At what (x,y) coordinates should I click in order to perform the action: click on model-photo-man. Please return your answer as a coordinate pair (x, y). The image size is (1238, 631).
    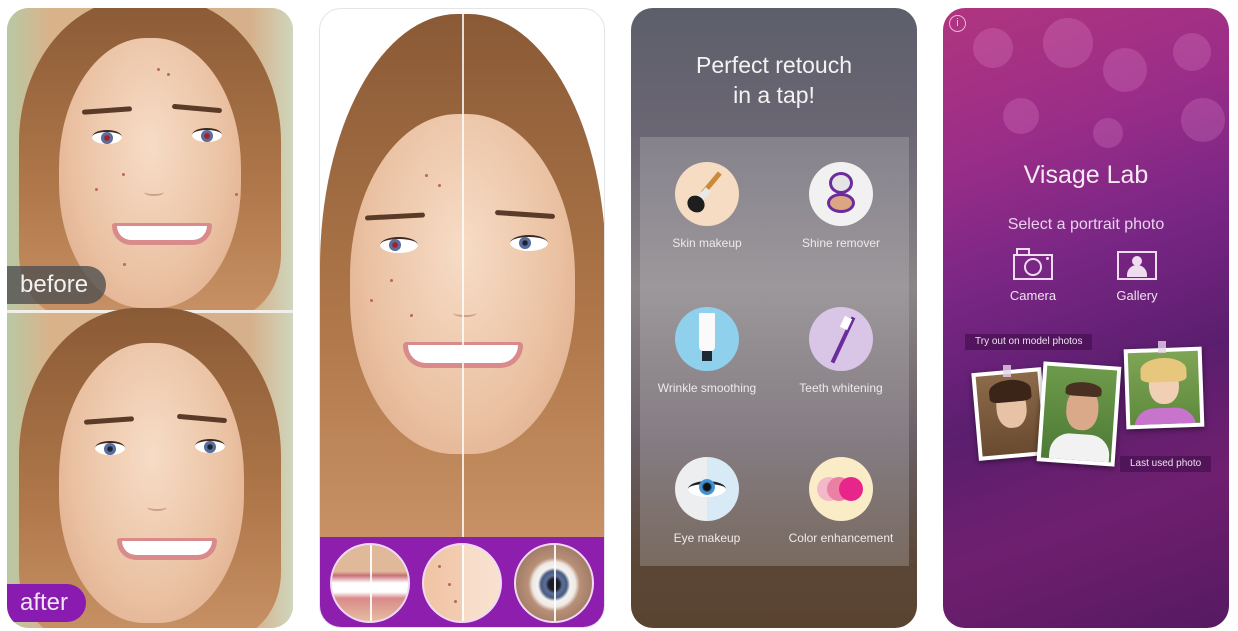
    Looking at the image, I should click on (1079, 414).